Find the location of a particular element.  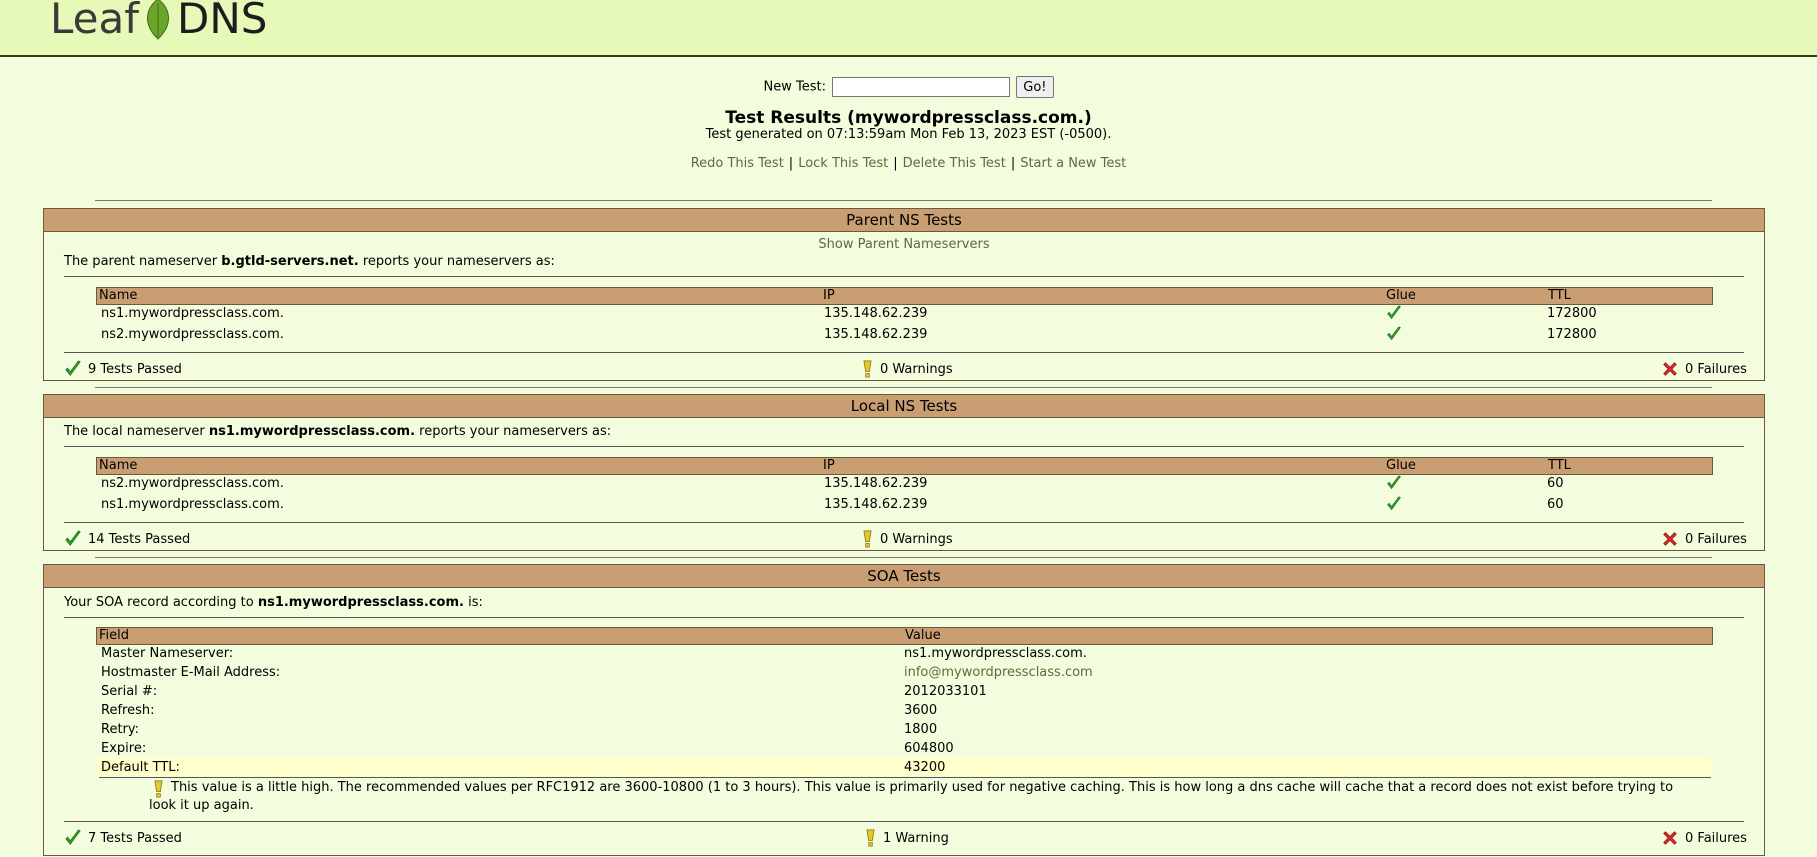

redo-test-link: Redo This Test is located at coordinates (737, 163).